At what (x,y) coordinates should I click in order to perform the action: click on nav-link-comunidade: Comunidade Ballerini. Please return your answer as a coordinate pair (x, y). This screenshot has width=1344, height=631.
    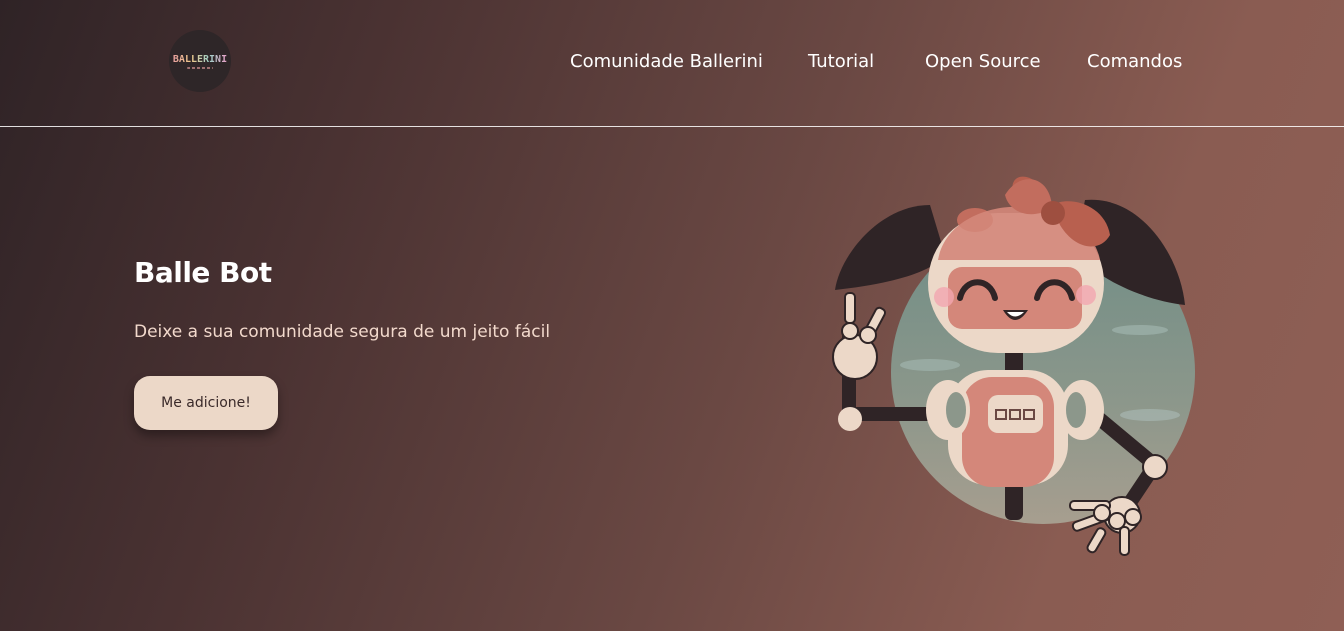
    Looking at the image, I should click on (666, 62).